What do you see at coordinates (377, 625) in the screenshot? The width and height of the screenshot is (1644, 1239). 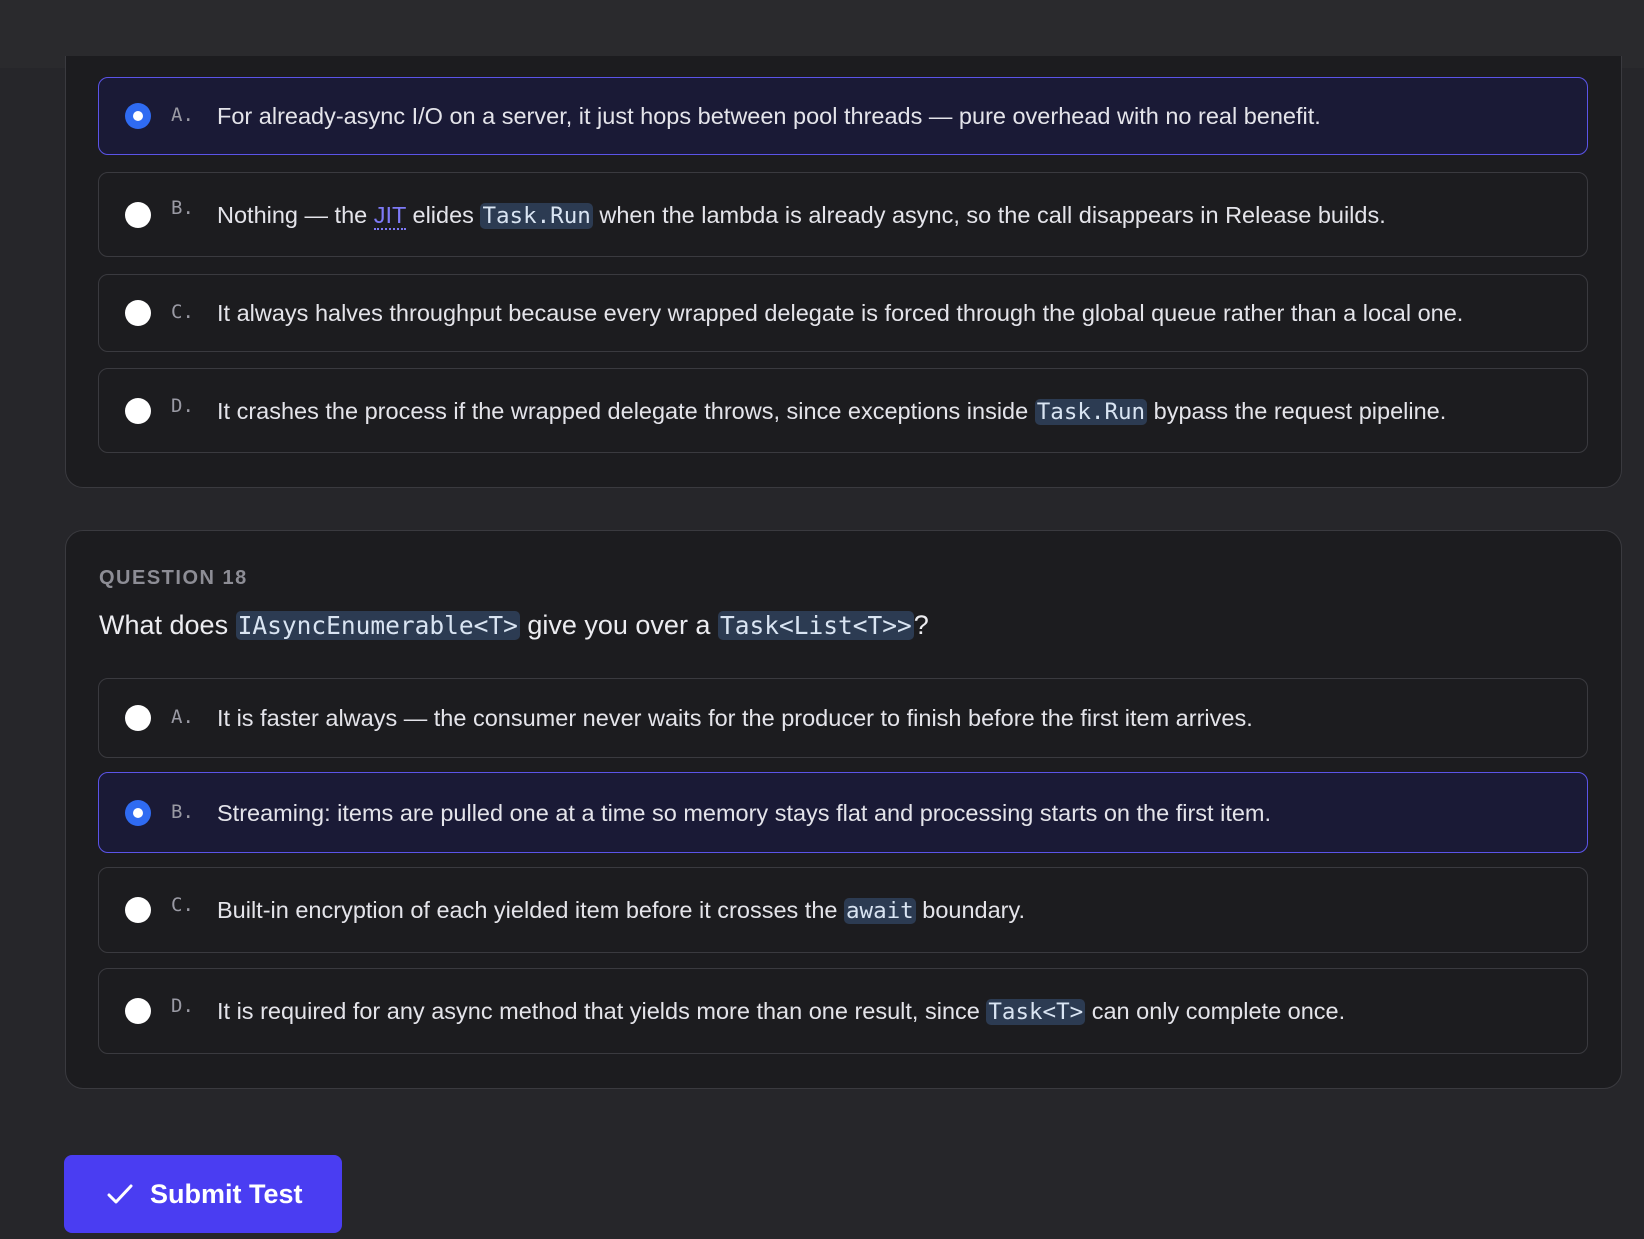 I see `inline-code: IAsyncEnumerable<T>` at bounding box center [377, 625].